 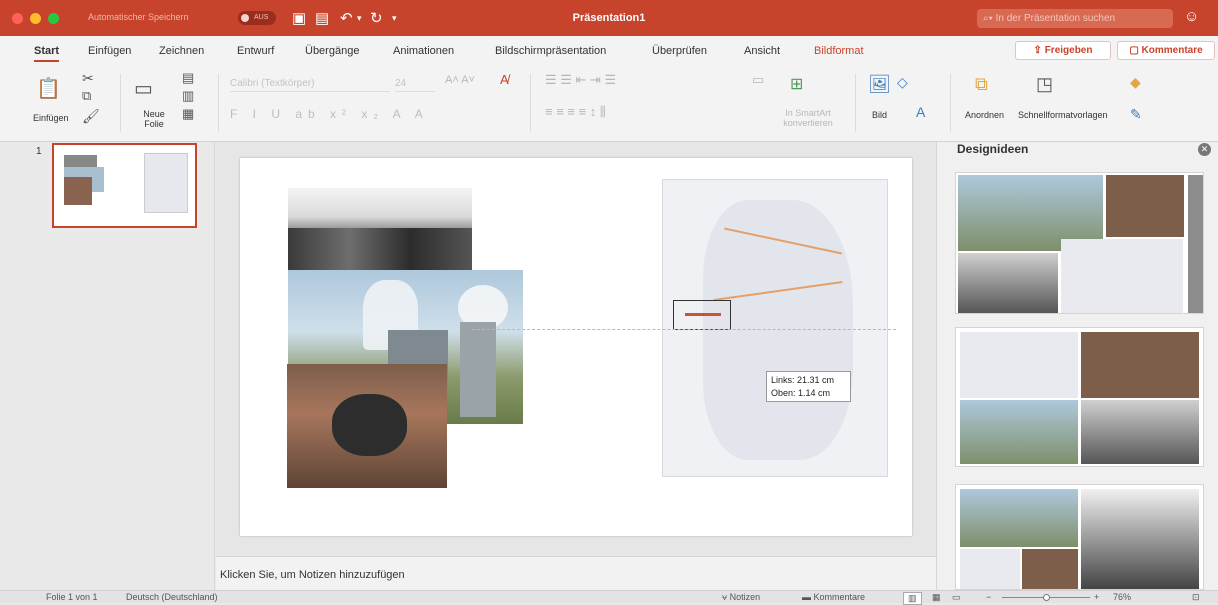 I want to click on slide-sorter-icon: ▦, so click(x=936, y=597).